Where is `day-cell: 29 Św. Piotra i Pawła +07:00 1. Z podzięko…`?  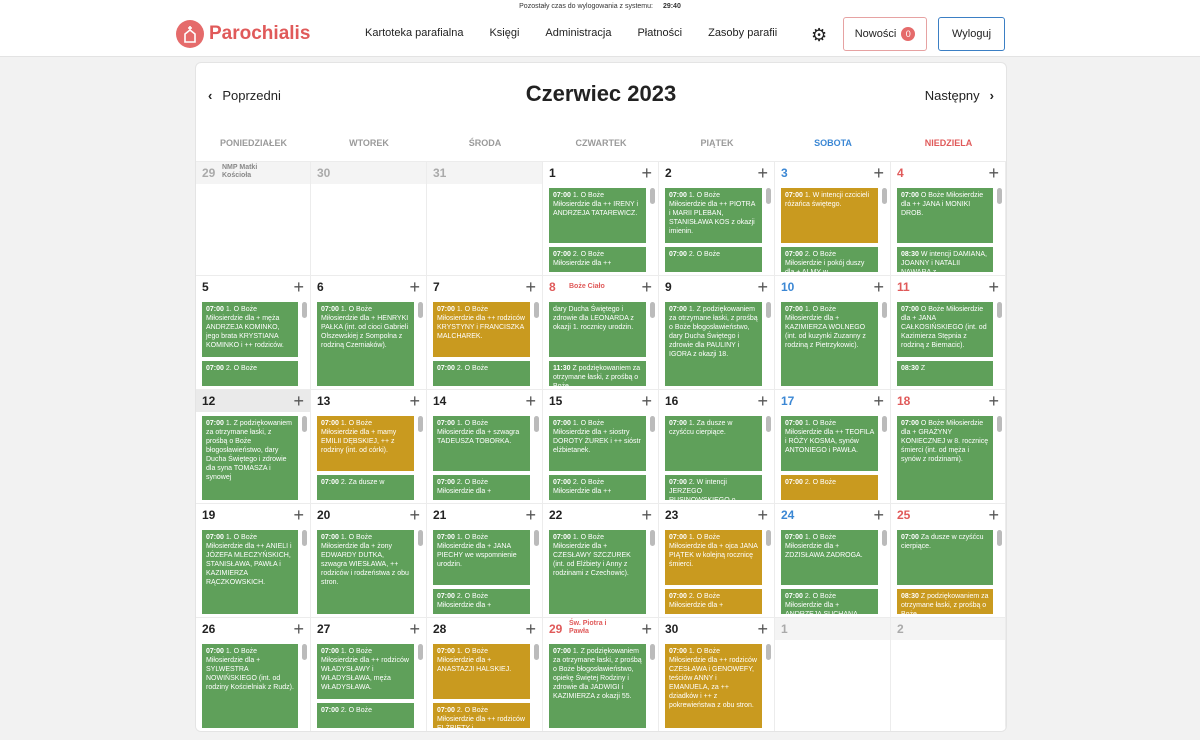
day-cell: 29 Św. Piotra i Pawła +07:00 1. Z podzięko… is located at coordinates (601, 674).